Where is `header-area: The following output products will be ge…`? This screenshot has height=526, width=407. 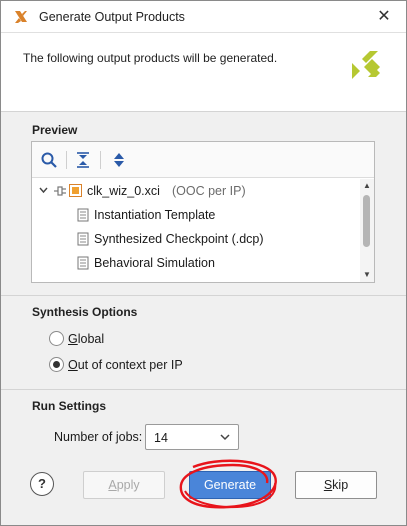
header-area: The following output products will be ge… is located at coordinates (203, 72).